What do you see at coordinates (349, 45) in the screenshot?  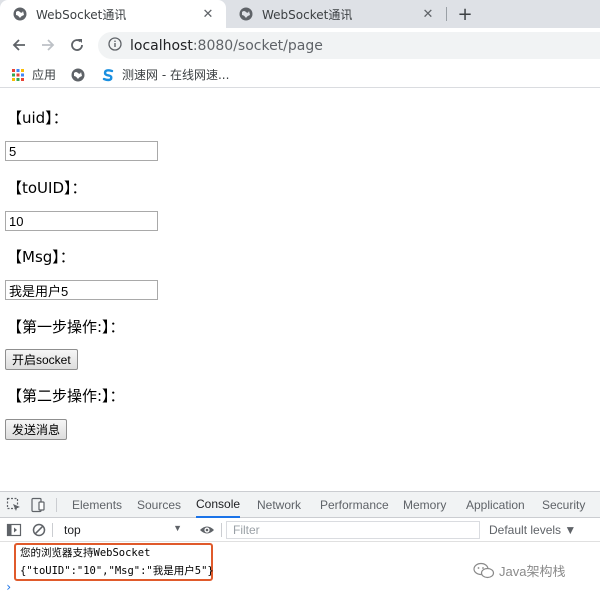 I see `address-bar: localhost:8080/socket/page` at bounding box center [349, 45].